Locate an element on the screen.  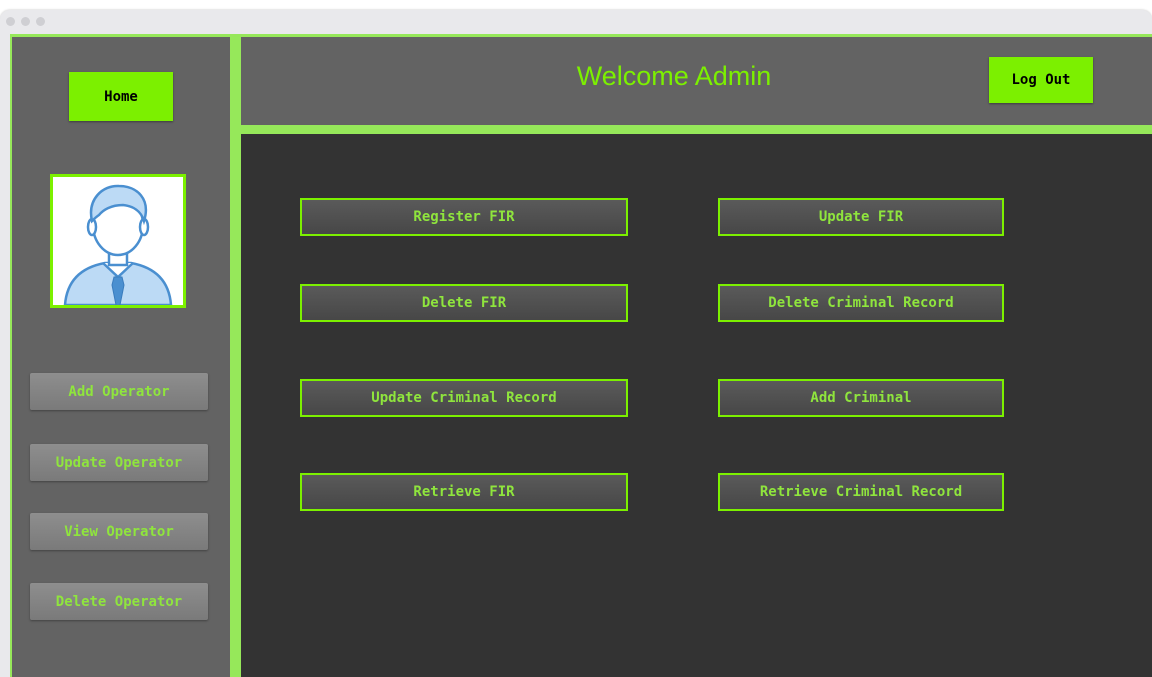
maximize-window-button is located at coordinates (40, 21).